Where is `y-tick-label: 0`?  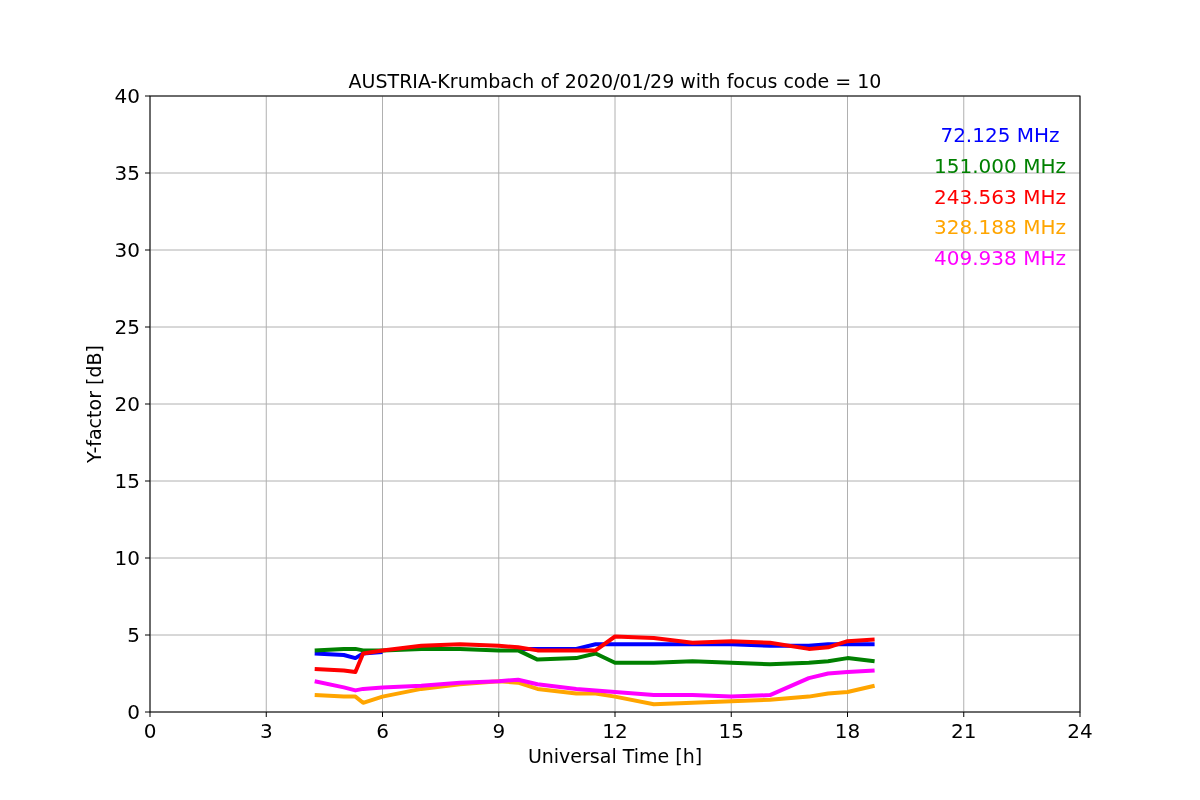
y-tick-label: 0 is located at coordinates (133, 712).